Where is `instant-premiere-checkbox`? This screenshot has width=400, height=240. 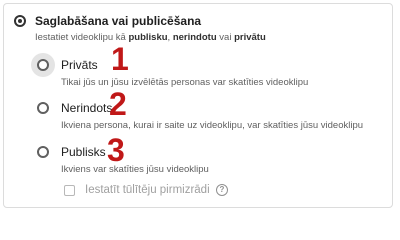 instant-premiere-checkbox is located at coordinates (69, 190).